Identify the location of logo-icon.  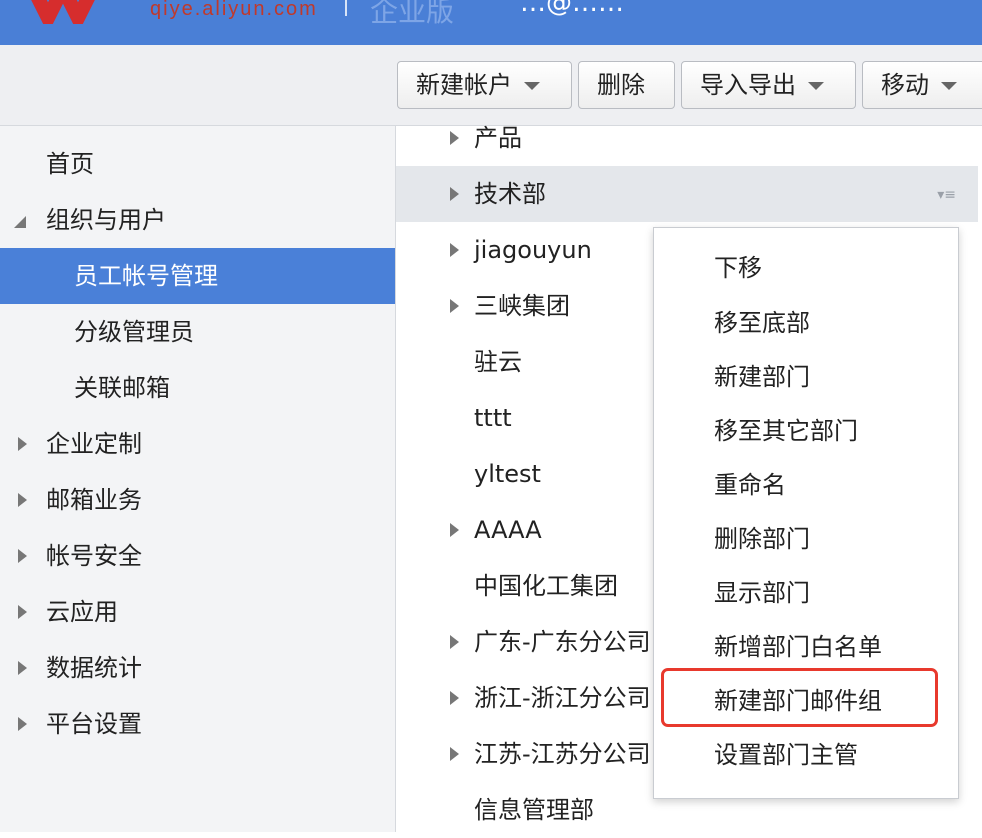
(63, 12).